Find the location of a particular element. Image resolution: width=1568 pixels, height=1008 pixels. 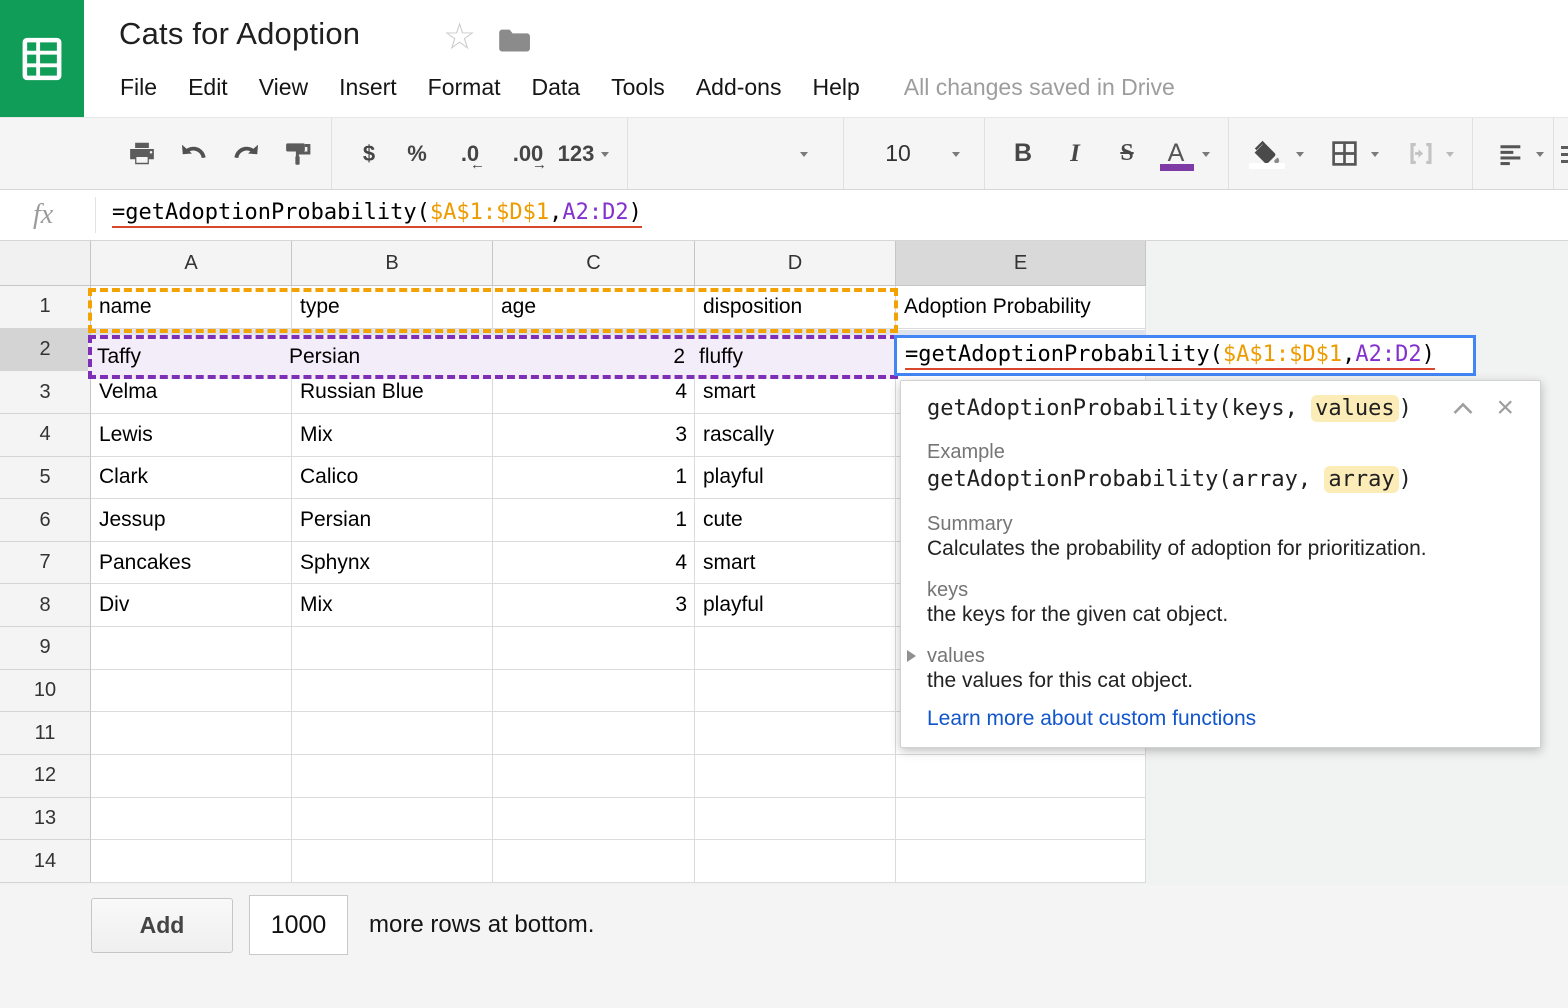

cell-A8: Div is located at coordinates (191, 606).